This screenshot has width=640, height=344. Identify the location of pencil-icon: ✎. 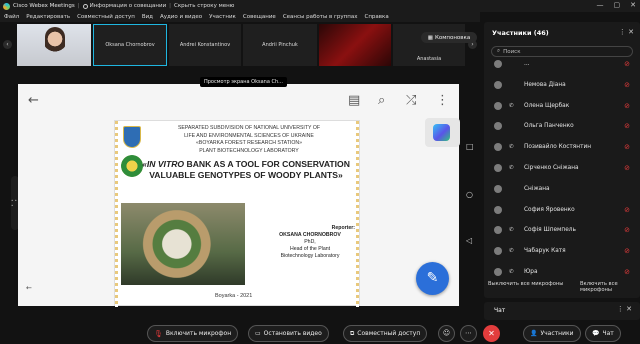
(432, 278).